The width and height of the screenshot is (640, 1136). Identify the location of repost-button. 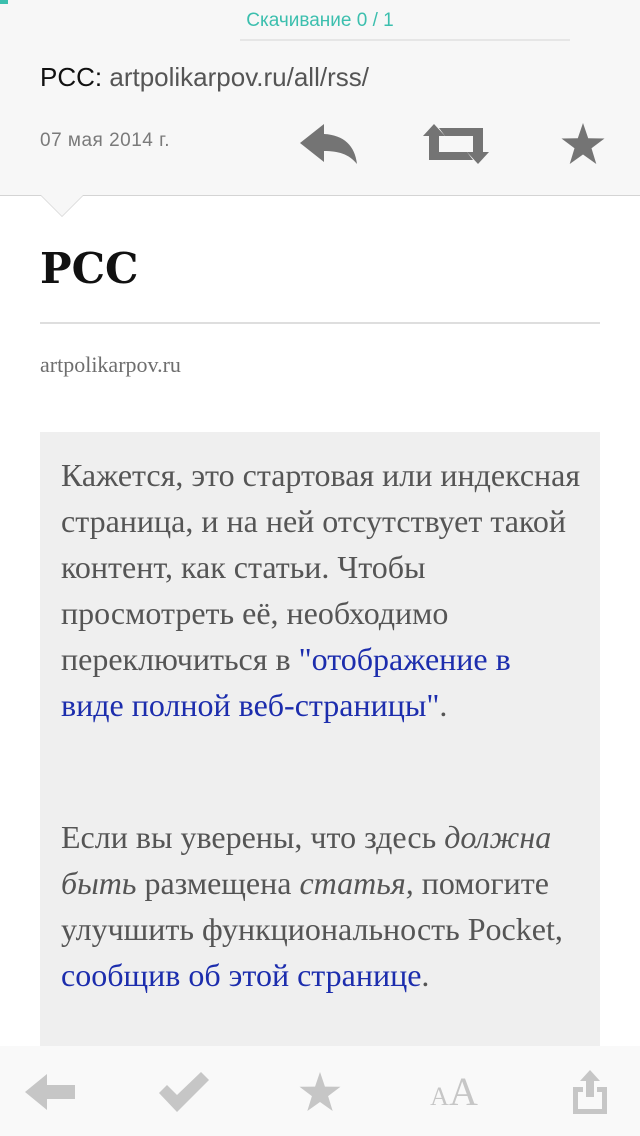
(456, 144).